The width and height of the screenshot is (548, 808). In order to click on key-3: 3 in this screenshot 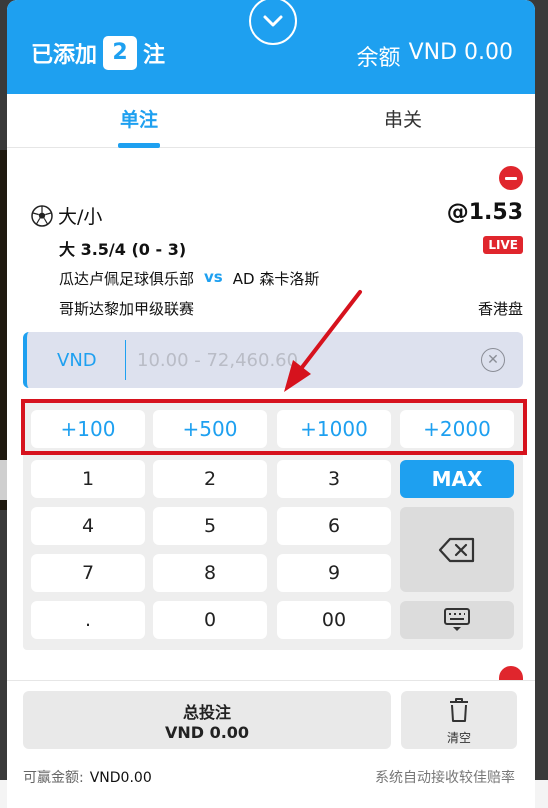, I will do `click(334, 479)`.